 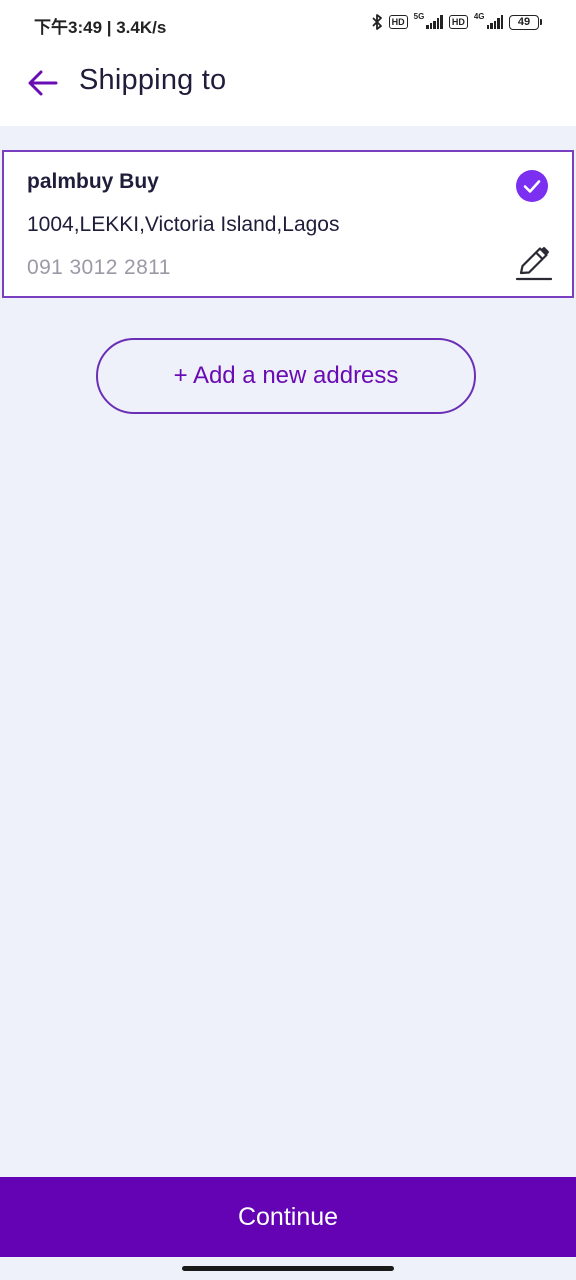 What do you see at coordinates (153, 80) in the screenshot?
I see `page-title: Shipping to` at bounding box center [153, 80].